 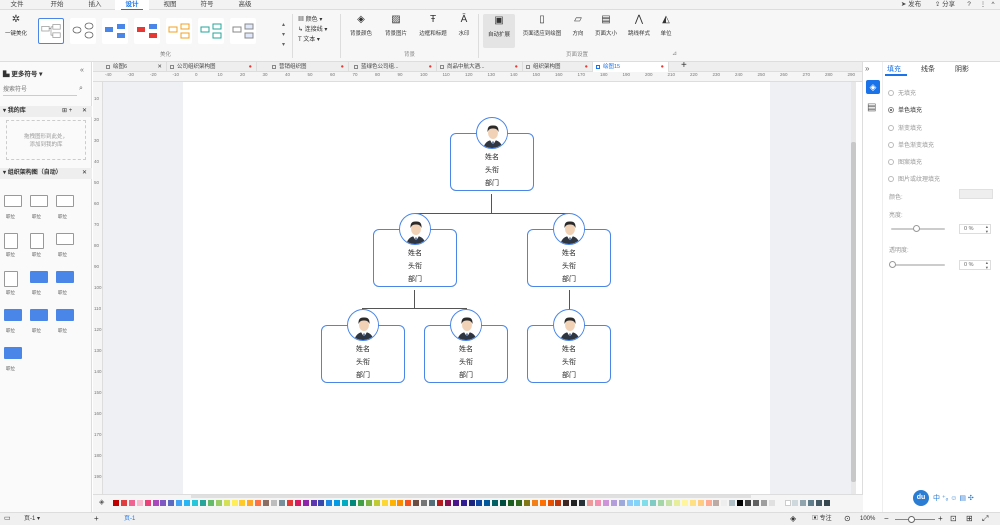 I want to click on doc-tab: 蓝绿色公司组... ●, so click(x=394, y=67).